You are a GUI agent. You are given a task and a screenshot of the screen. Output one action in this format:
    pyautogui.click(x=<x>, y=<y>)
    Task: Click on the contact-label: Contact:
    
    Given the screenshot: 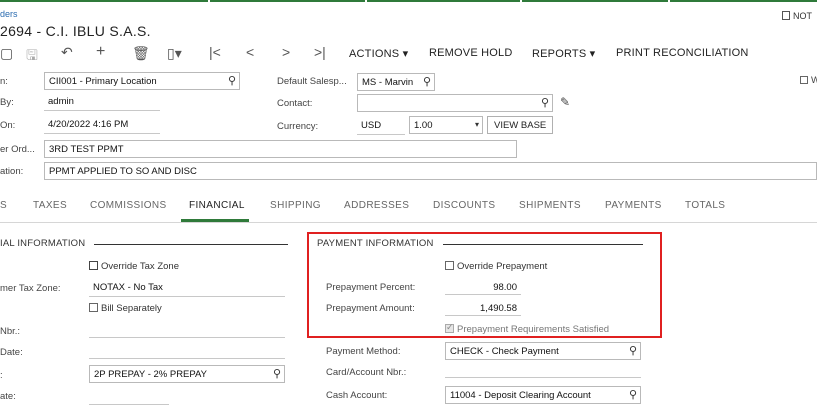 What is the action you would take?
    pyautogui.click(x=295, y=103)
    